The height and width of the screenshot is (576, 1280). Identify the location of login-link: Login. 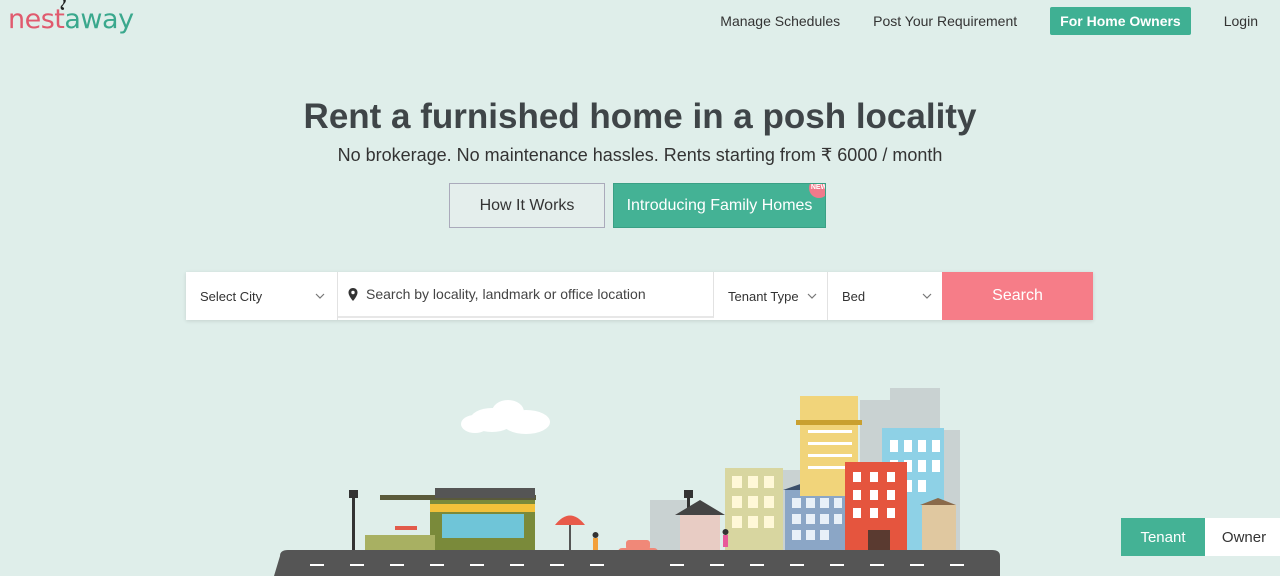
(1241, 21).